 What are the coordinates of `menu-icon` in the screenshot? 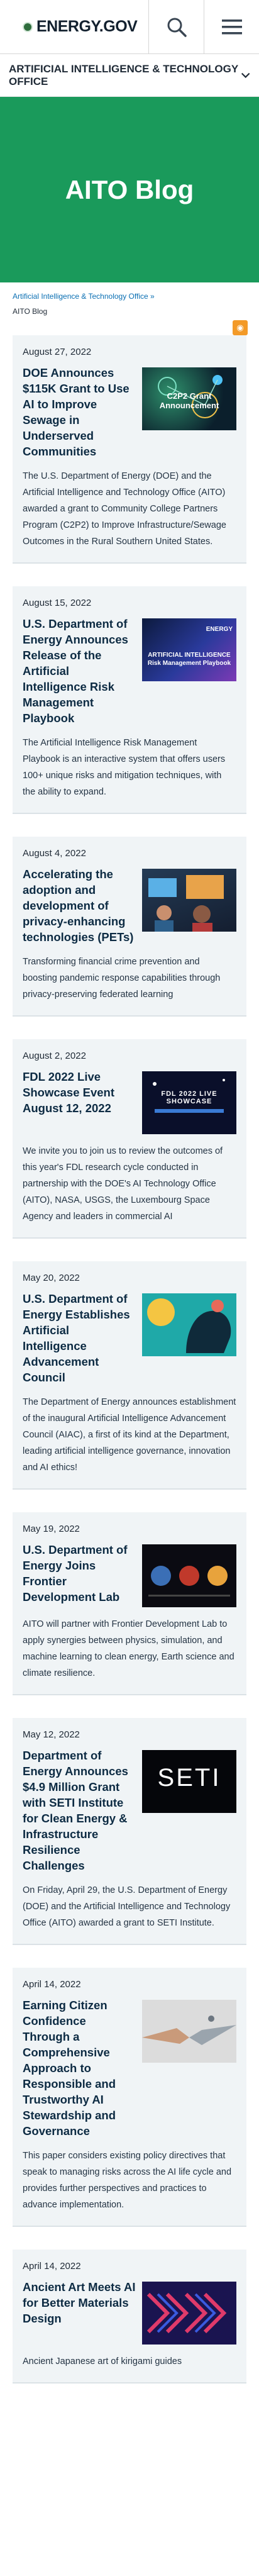 It's located at (231, 26).